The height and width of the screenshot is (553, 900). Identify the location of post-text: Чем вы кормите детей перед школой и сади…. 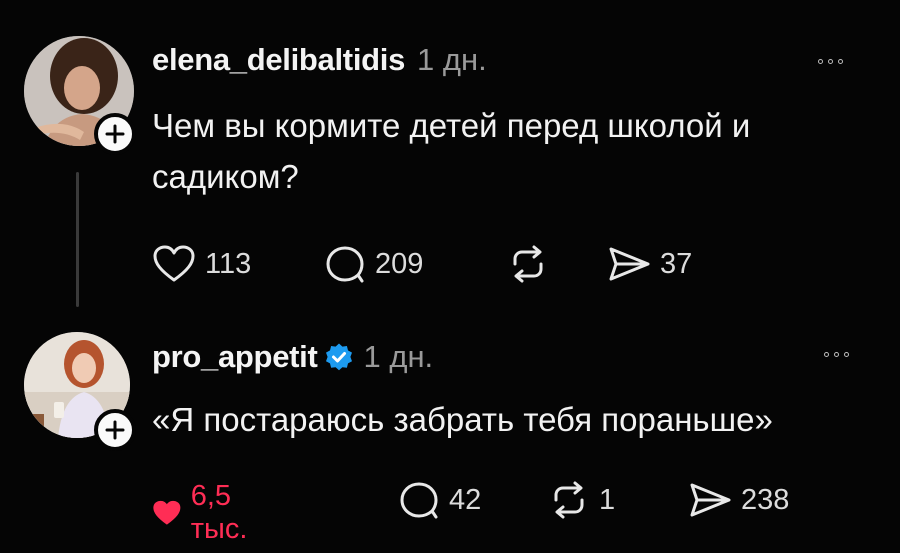
(451, 151).